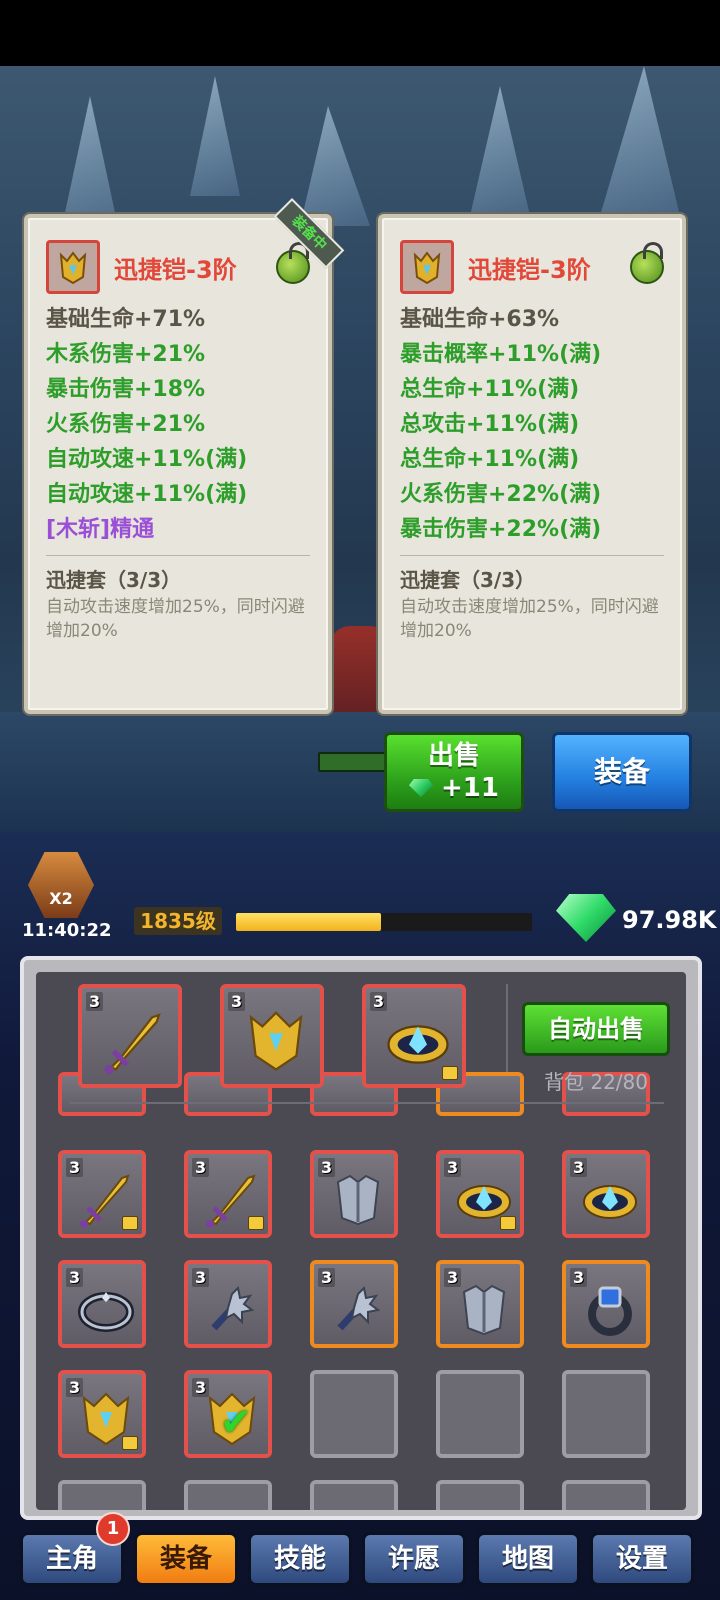 This screenshot has width=720, height=1600. I want to click on tab-equipment: 装备, so click(186, 1559).